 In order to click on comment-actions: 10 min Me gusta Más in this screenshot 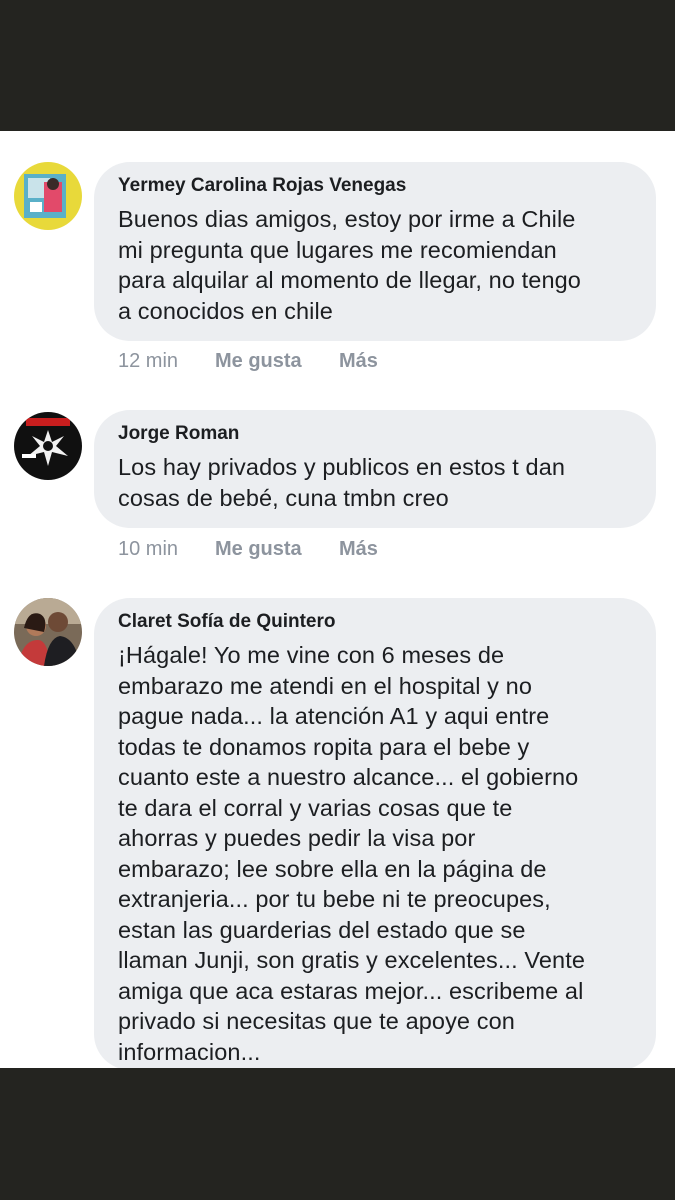, I will do `click(248, 549)`.